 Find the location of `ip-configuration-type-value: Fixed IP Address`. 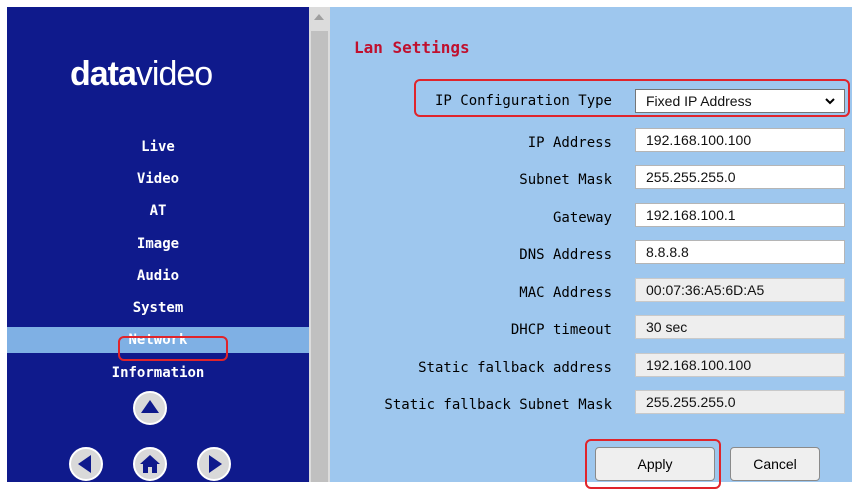

ip-configuration-type-value: Fixed IP Address is located at coordinates (699, 101).